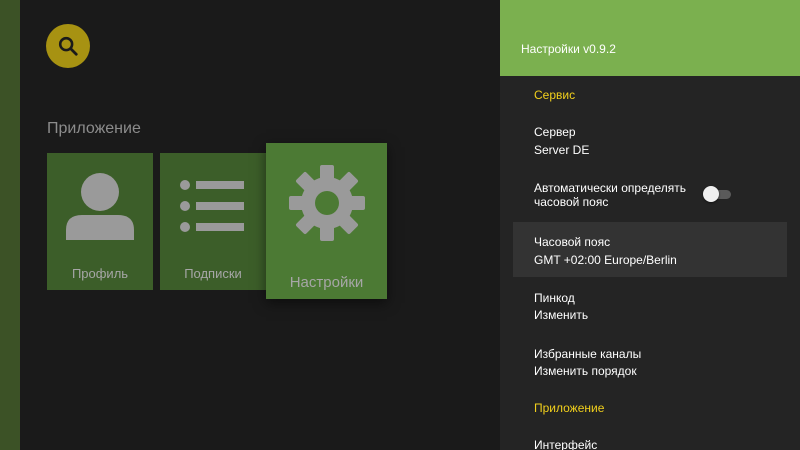 This screenshot has width=800, height=450. I want to click on category-service: Сервис, so click(555, 95).